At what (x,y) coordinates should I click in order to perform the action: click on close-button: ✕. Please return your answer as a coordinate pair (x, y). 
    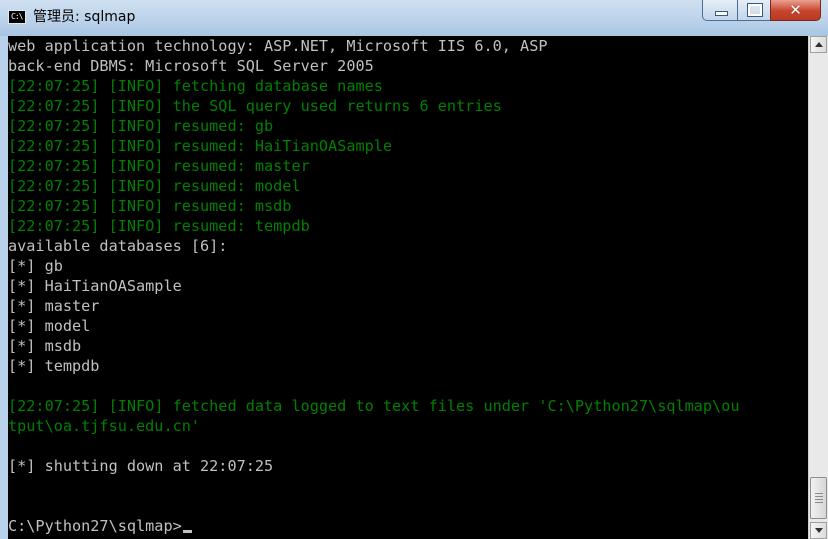
    Looking at the image, I should click on (795, 10).